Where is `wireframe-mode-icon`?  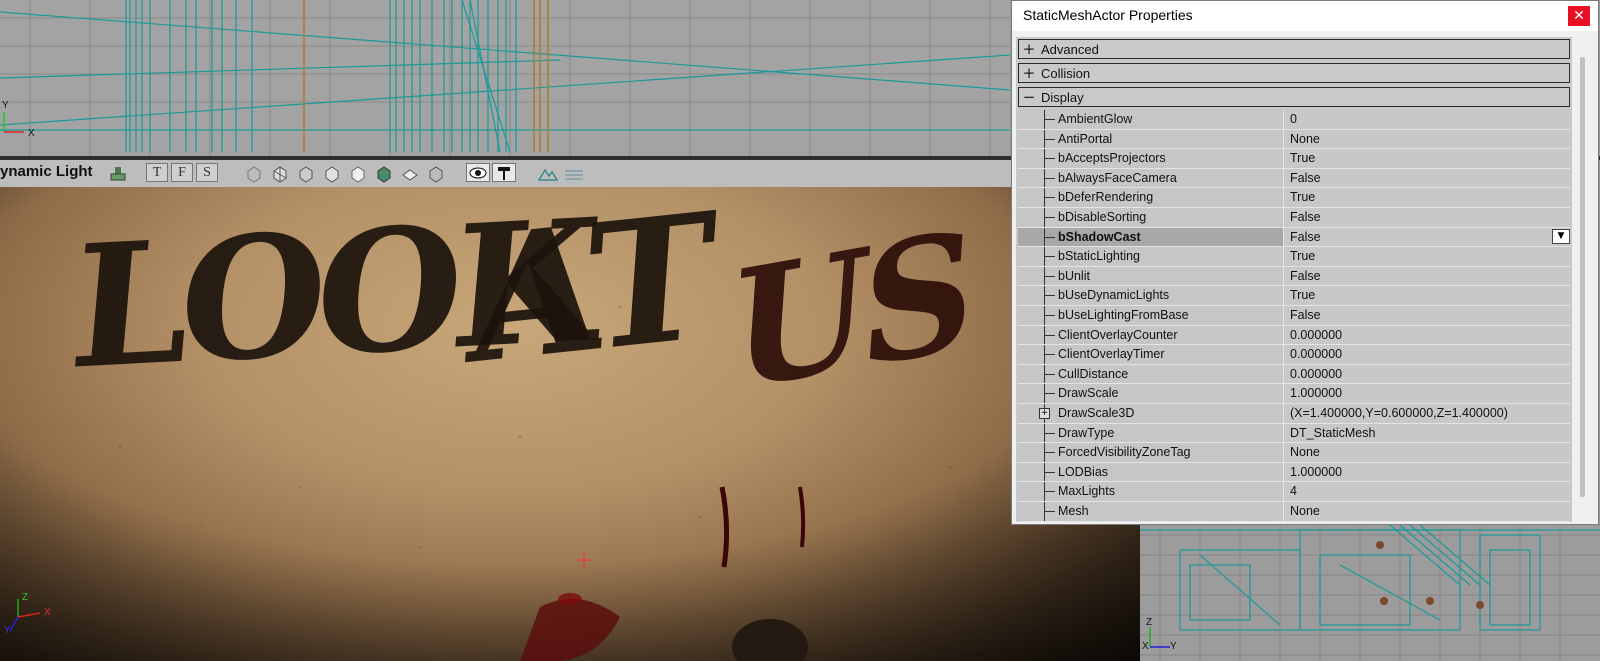 wireframe-mode-icon is located at coordinates (254, 173).